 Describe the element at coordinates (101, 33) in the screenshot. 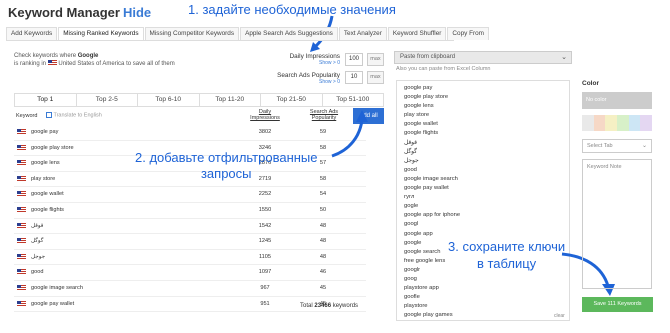

I see `tab-1: Missing Ranked Keywords` at that location.